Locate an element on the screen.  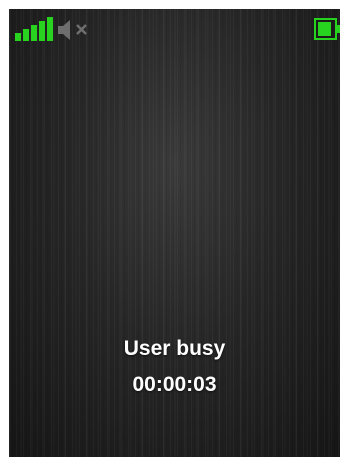
status-bar is located at coordinates (174, 26).